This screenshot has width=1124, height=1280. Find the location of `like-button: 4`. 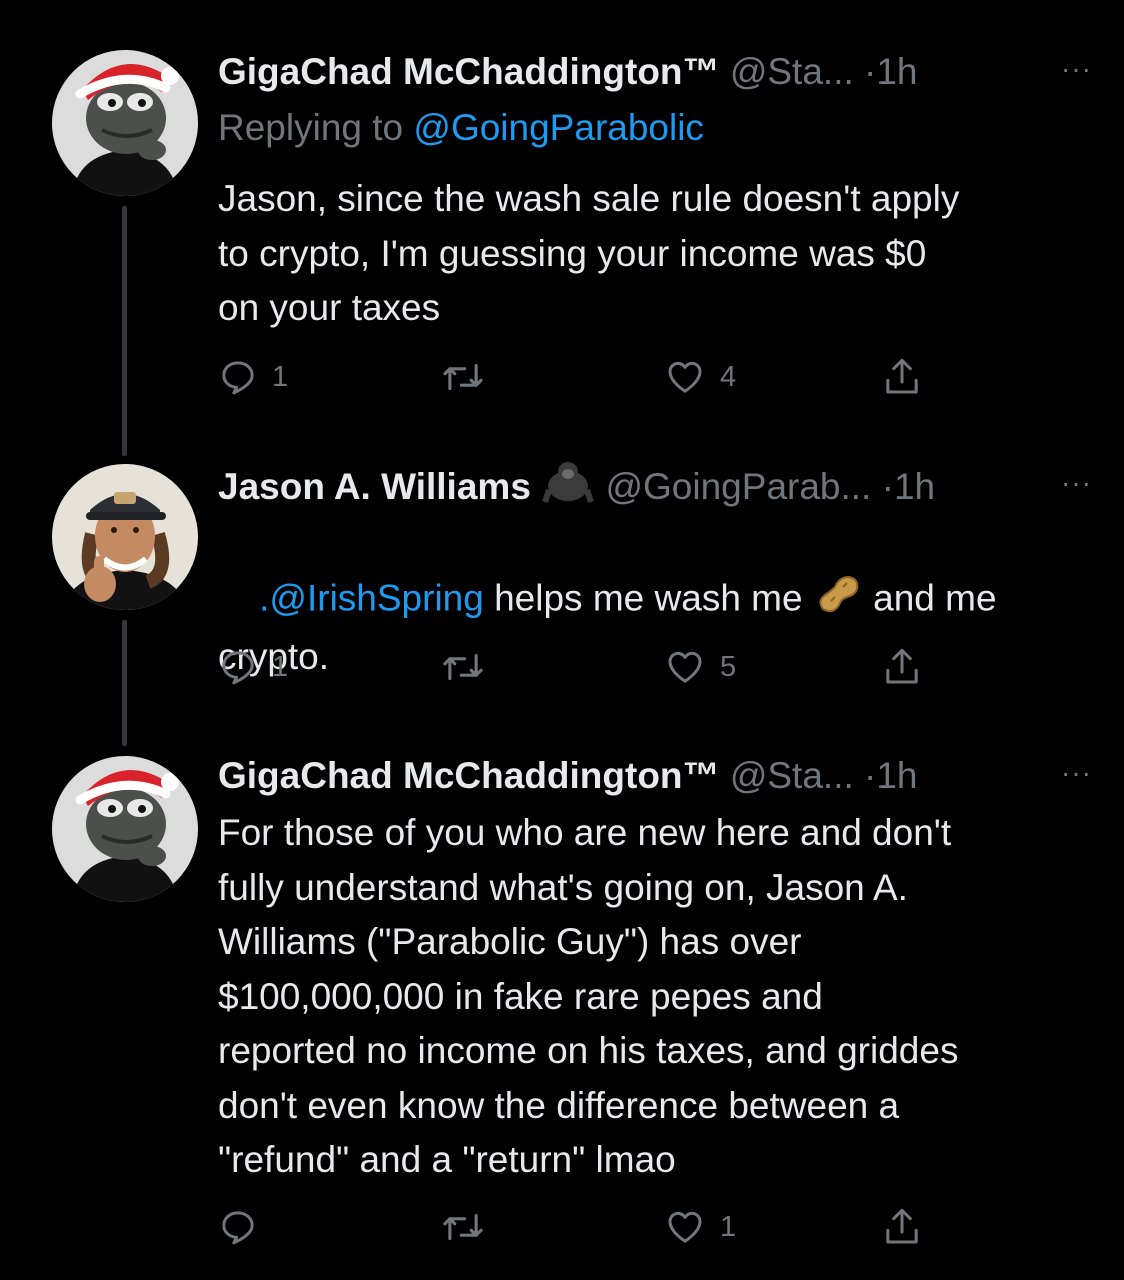

like-button: 4 is located at coordinates (700, 377).